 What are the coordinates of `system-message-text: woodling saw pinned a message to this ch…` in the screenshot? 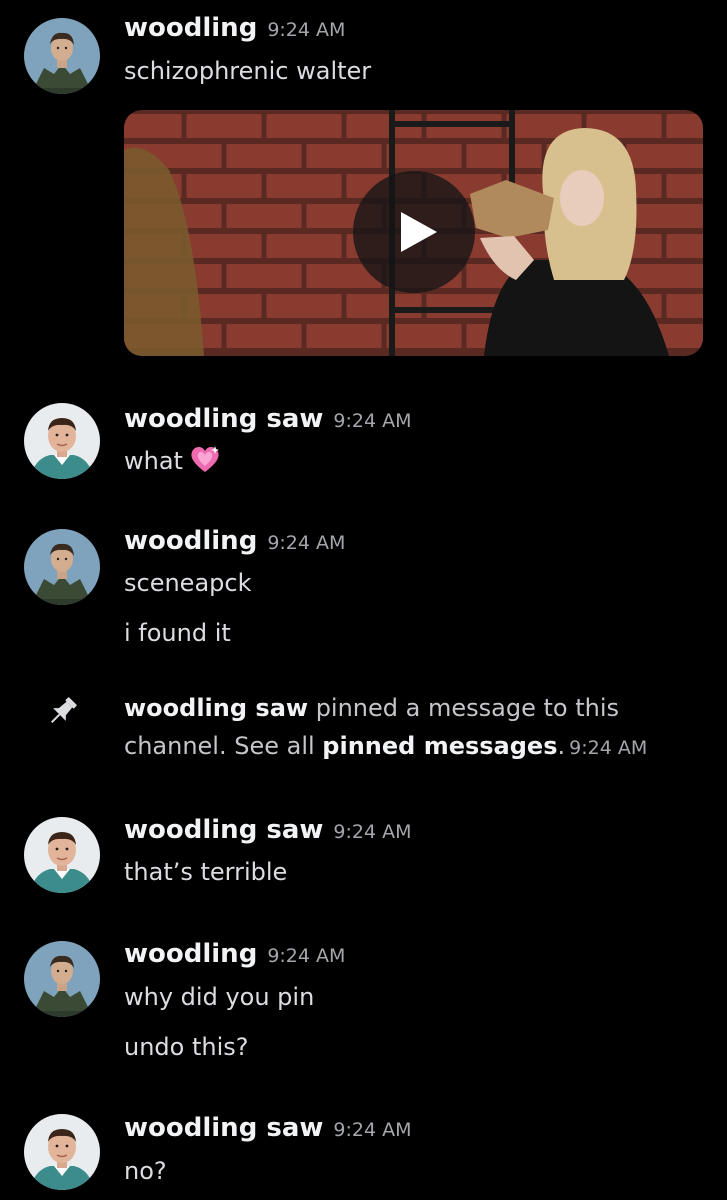 It's located at (404, 728).